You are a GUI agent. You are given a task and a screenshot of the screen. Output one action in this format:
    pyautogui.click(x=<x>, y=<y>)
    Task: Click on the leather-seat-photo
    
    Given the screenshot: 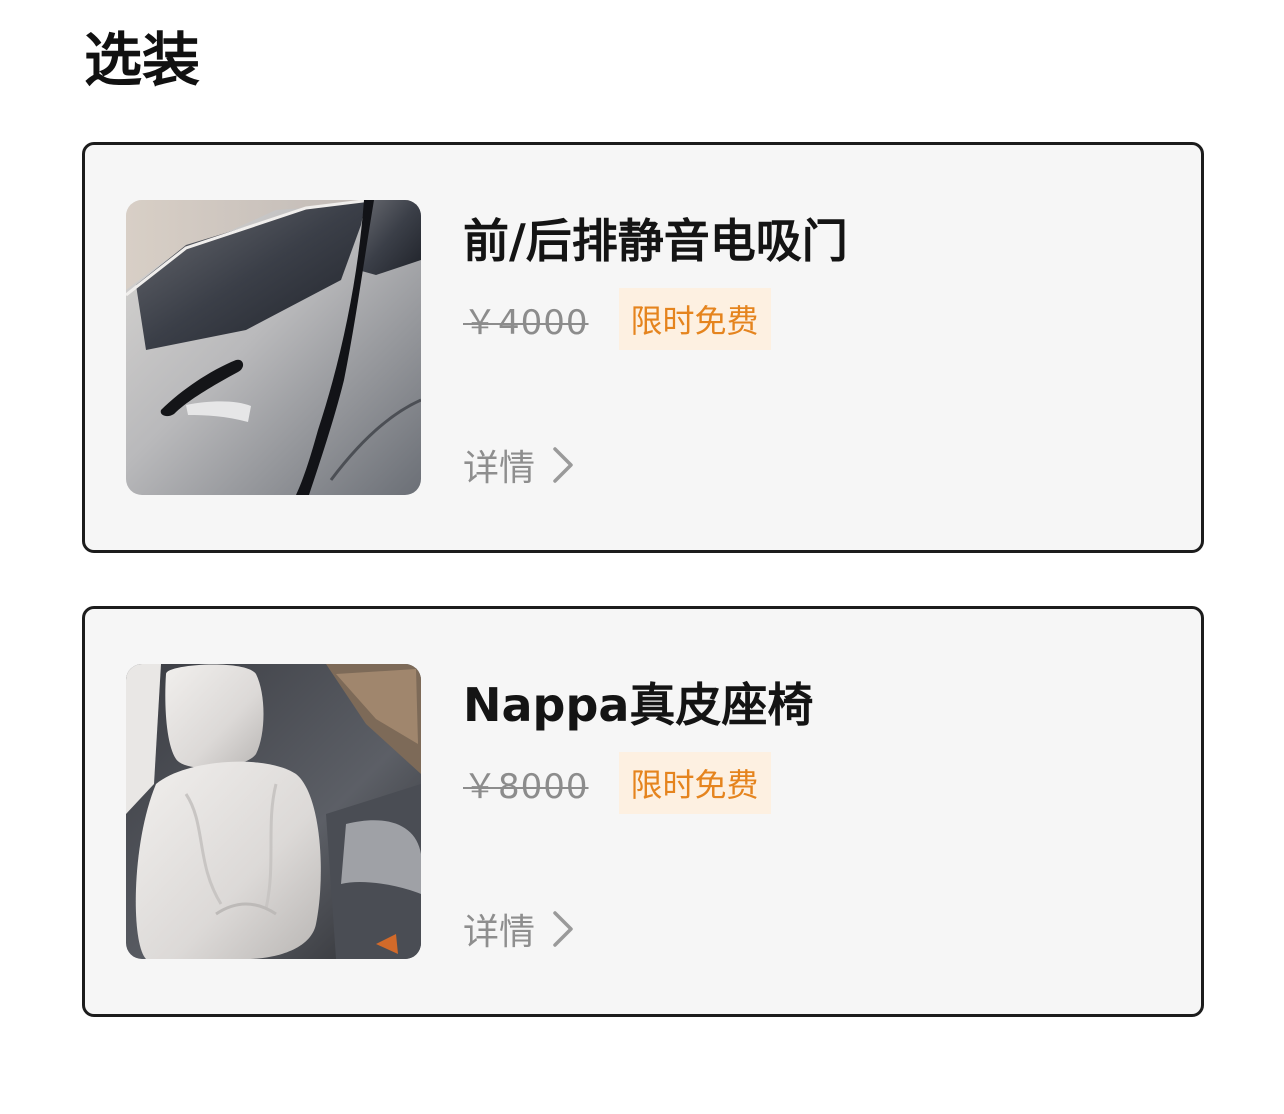 What is the action you would take?
    pyautogui.click(x=273, y=811)
    